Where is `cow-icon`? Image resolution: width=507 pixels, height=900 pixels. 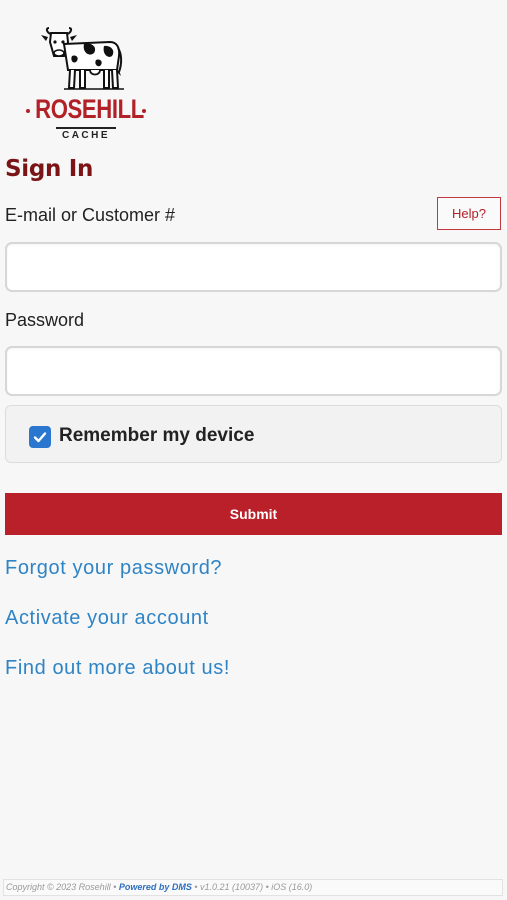
cow-icon is located at coordinates (82, 58).